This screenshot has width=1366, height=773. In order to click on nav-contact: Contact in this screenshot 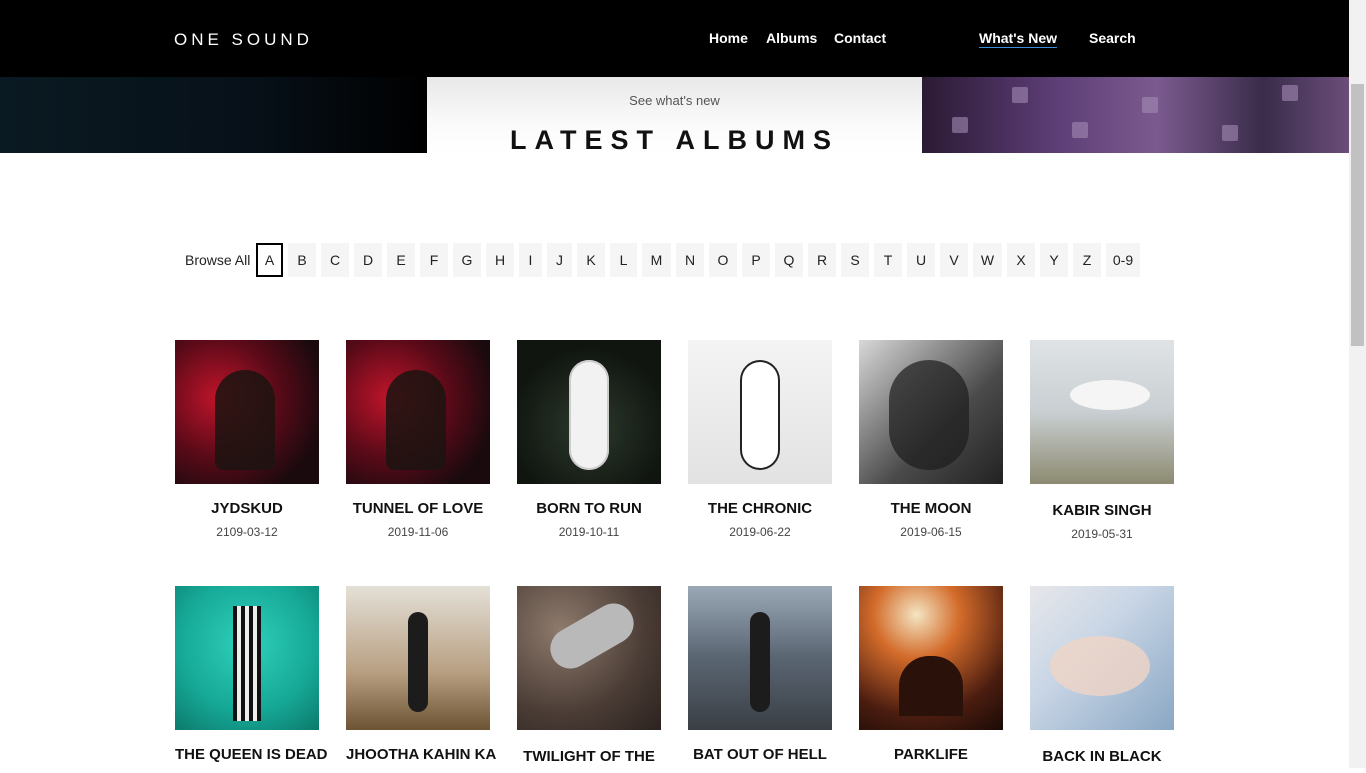, I will do `click(860, 38)`.